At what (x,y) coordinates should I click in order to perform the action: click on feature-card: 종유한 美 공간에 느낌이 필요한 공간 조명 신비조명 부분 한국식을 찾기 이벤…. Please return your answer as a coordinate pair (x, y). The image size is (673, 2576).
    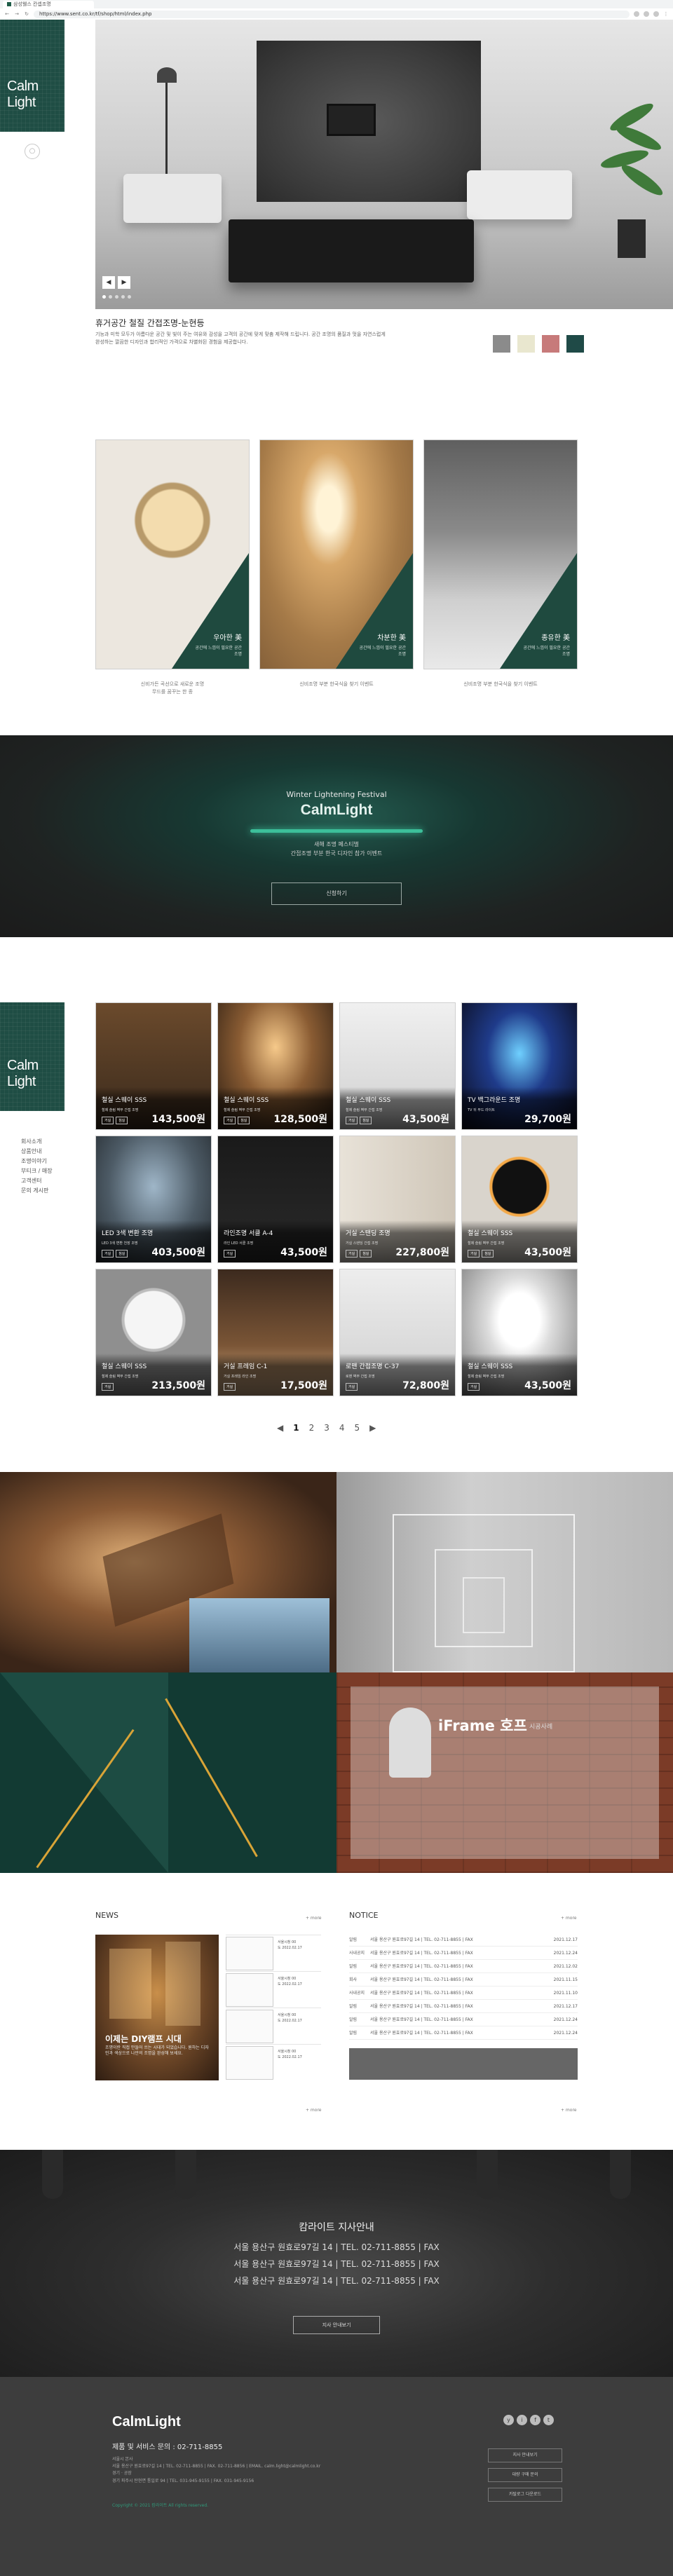
    Looking at the image, I should click on (500, 567).